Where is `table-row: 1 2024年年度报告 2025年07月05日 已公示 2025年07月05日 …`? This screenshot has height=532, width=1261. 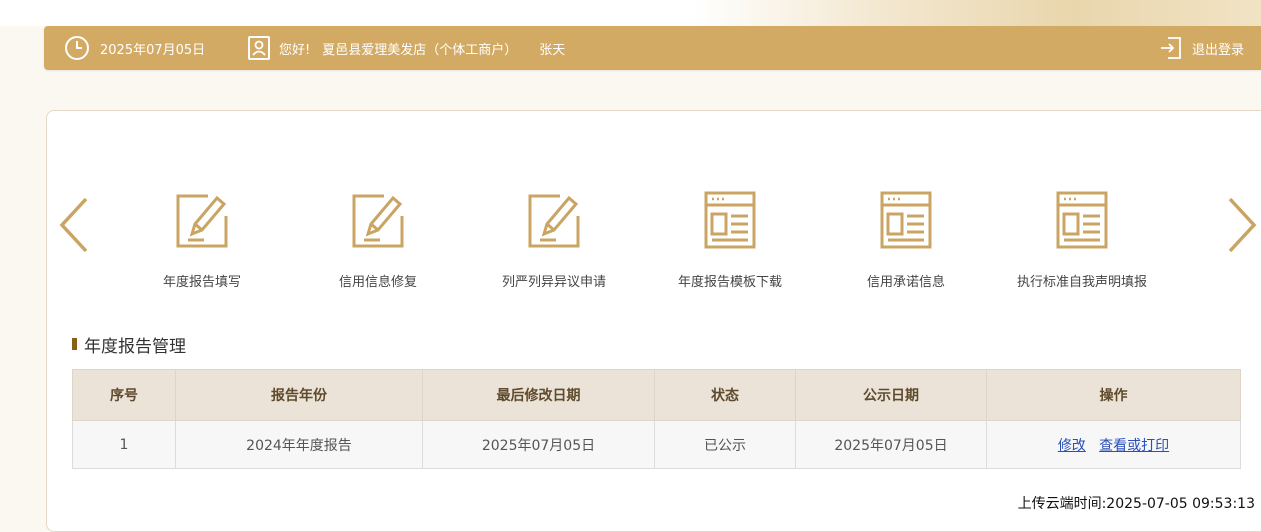
table-row: 1 2024年年度报告 2025年07月05日 已公示 2025年07月05日 … is located at coordinates (656, 444).